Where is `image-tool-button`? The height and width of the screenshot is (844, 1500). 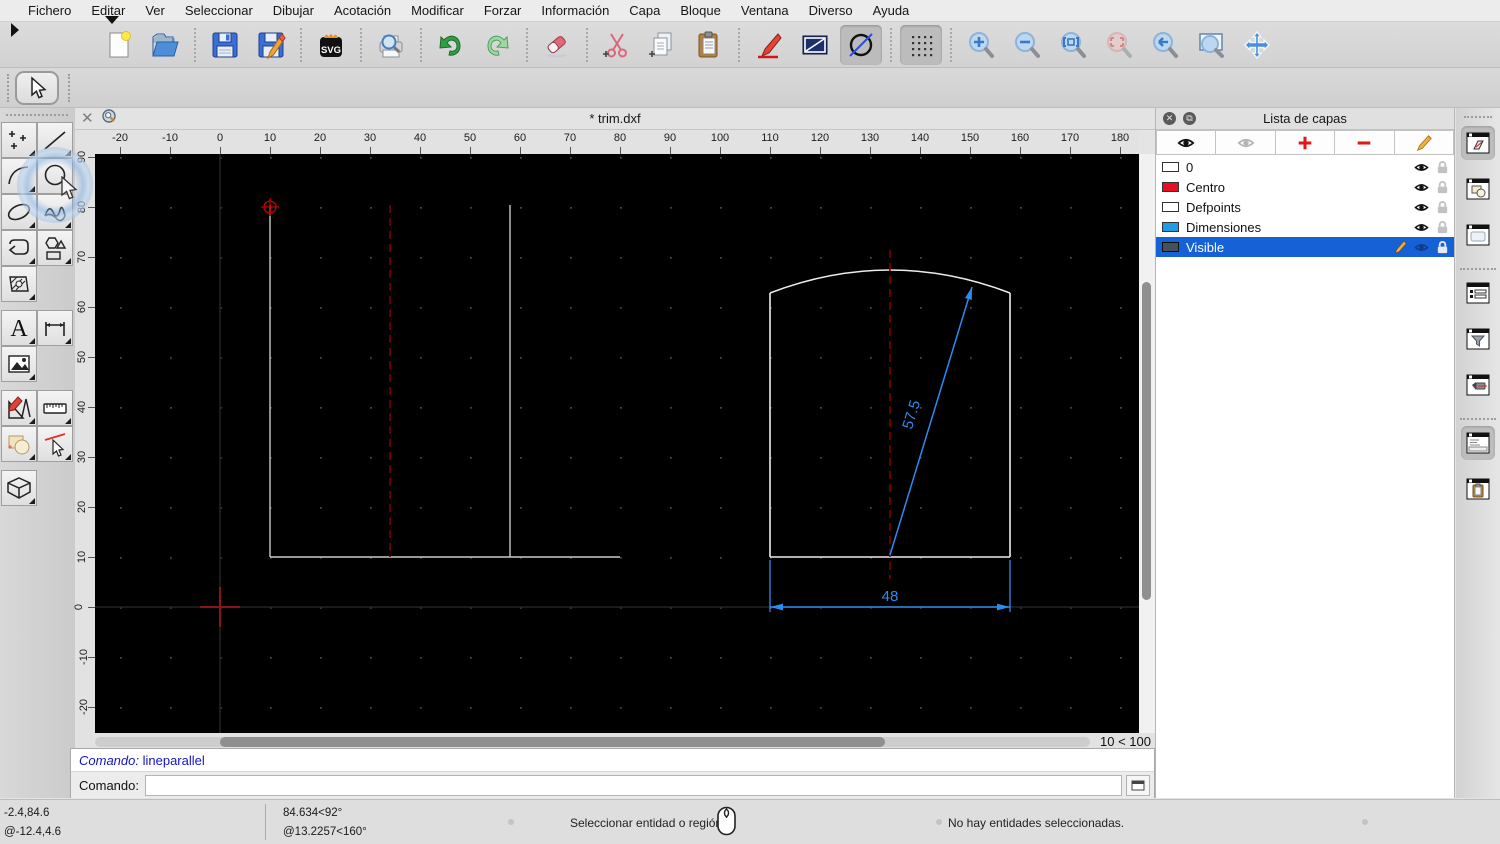
image-tool-button is located at coordinates (19, 364).